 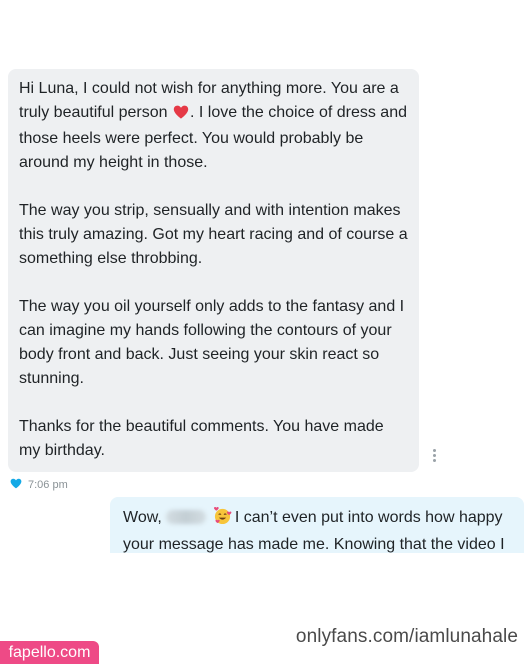 What do you see at coordinates (16, 485) in the screenshot?
I see `blue-heart-icon` at bounding box center [16, 485].